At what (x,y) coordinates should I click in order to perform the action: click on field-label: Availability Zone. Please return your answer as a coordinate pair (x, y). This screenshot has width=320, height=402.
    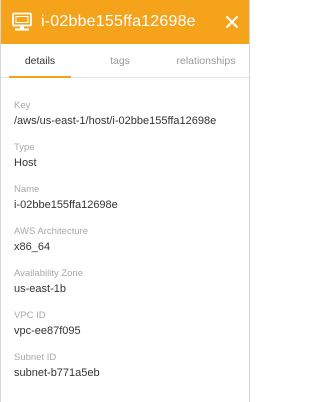
    Looking at the image, I should click on (49, 273).